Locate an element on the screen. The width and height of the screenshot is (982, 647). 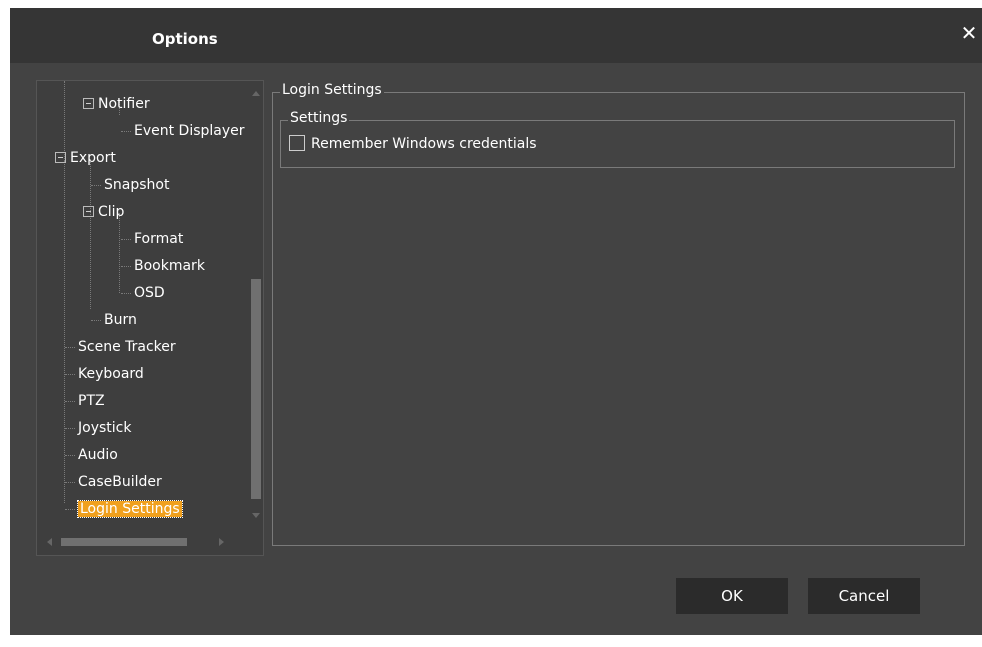
tree-item-label: OSD is located at coordinates (149, 293).